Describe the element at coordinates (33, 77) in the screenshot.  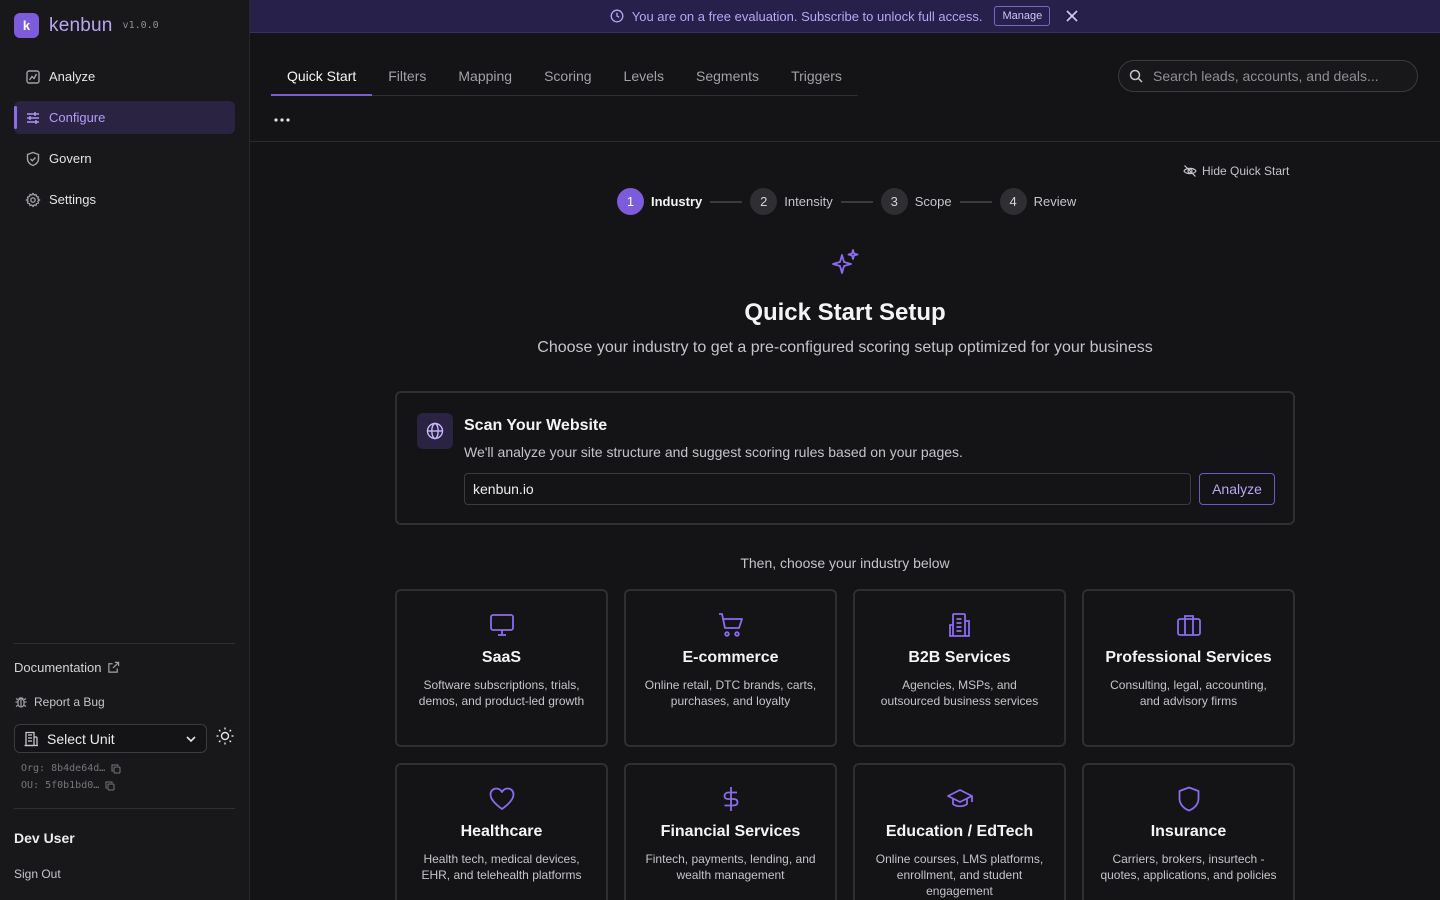
I see `chart-icon` at that location.